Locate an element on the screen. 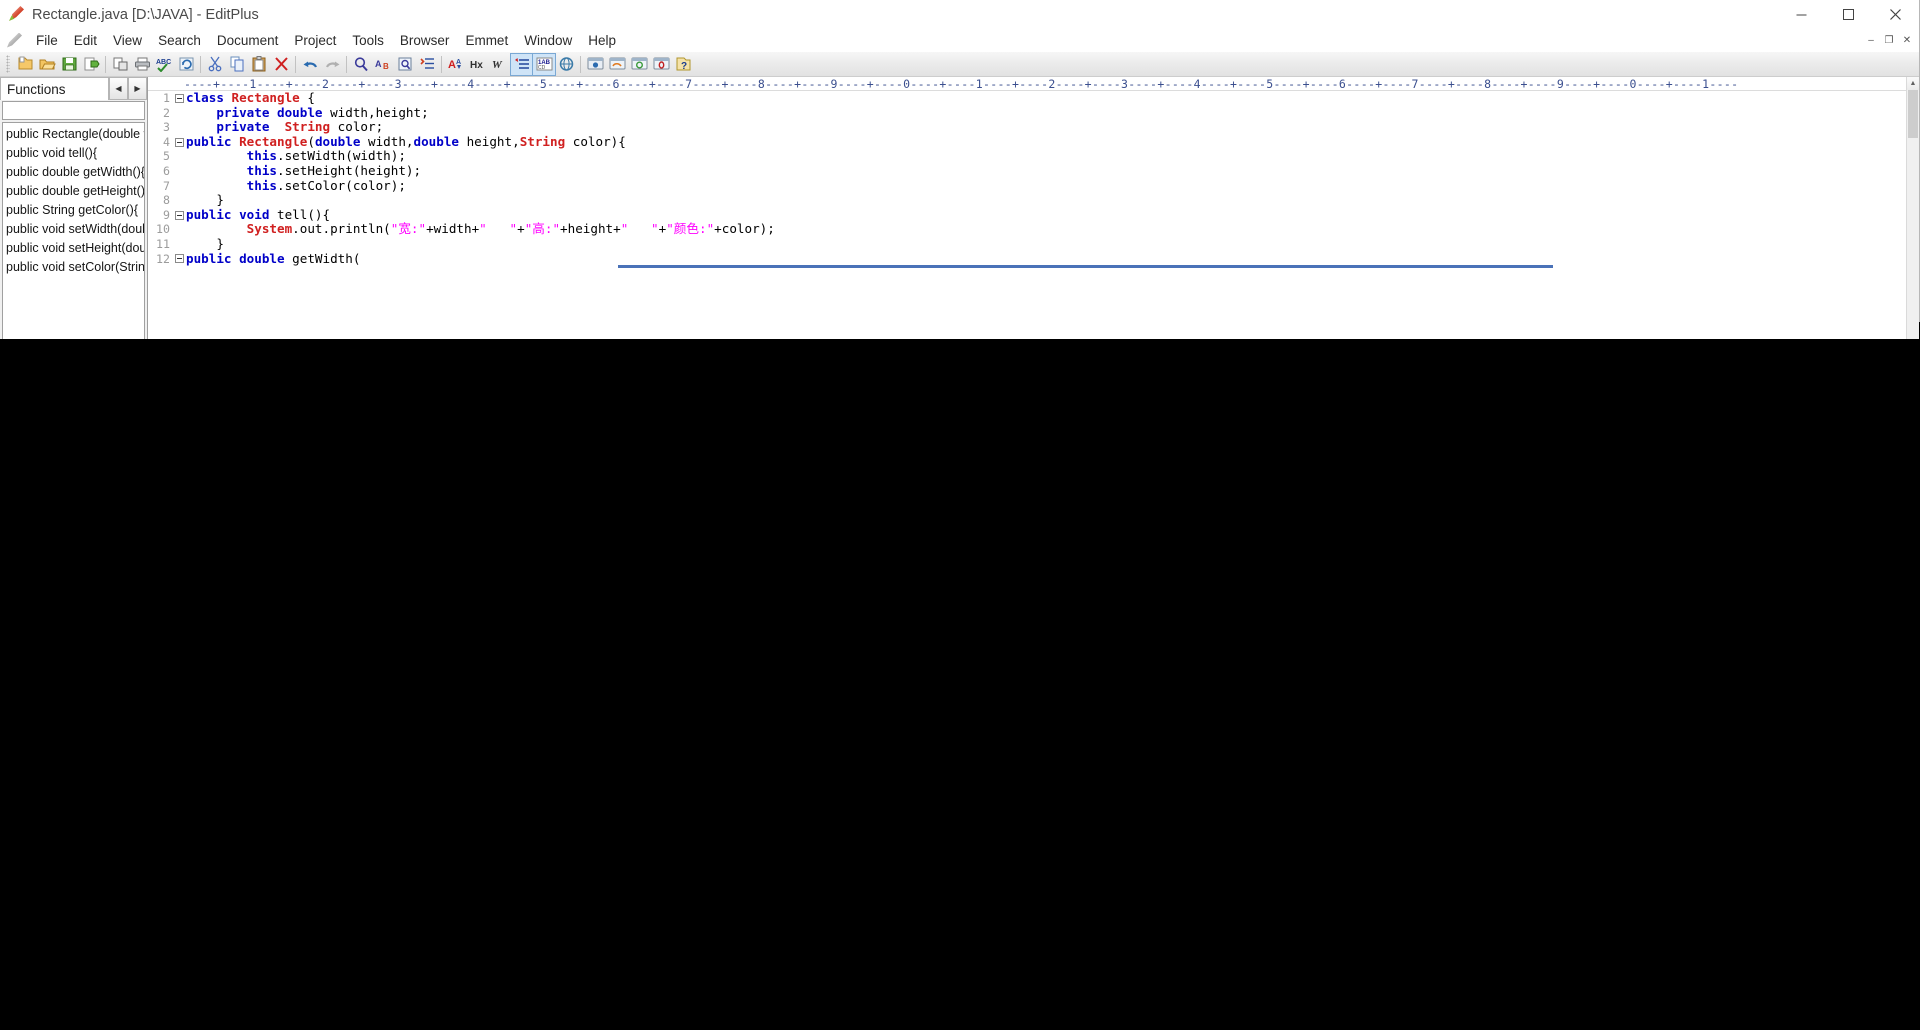  code-text: } is located at coordinates (205, 200).